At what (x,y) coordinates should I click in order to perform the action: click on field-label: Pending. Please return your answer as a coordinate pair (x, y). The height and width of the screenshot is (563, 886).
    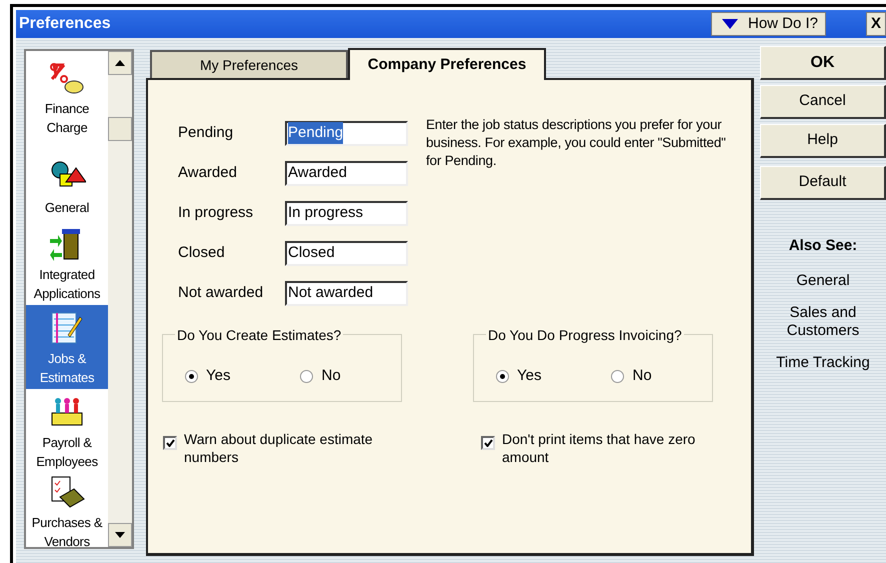
    Looking at the image, I should click on (206, 132).